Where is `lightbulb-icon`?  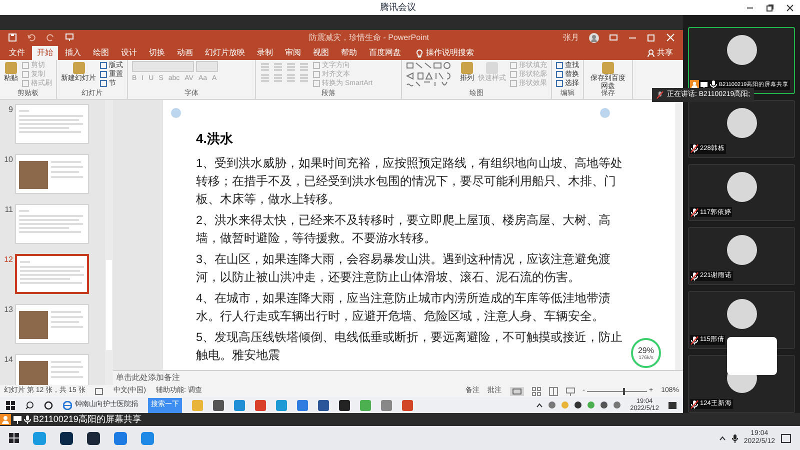
lightbulb-icon is located at coordinates (419, 53).